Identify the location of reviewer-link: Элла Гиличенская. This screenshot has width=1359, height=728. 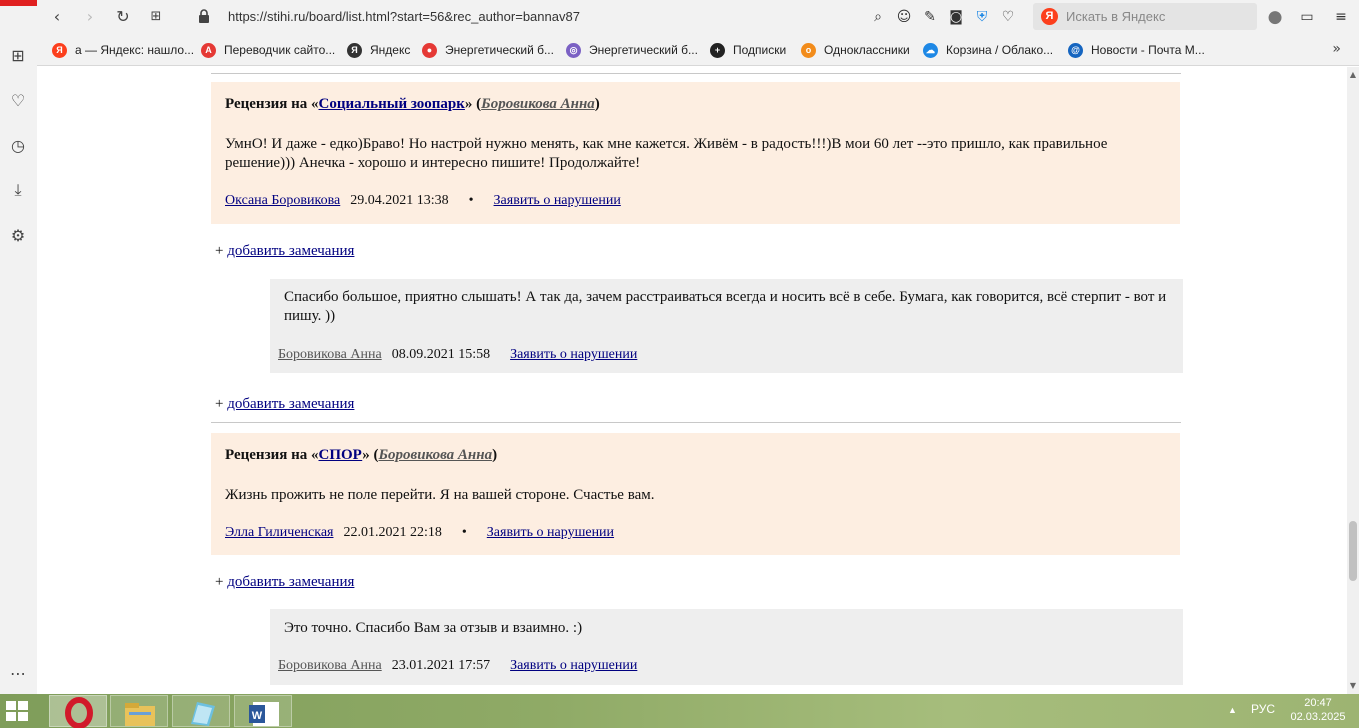
(279, 532).